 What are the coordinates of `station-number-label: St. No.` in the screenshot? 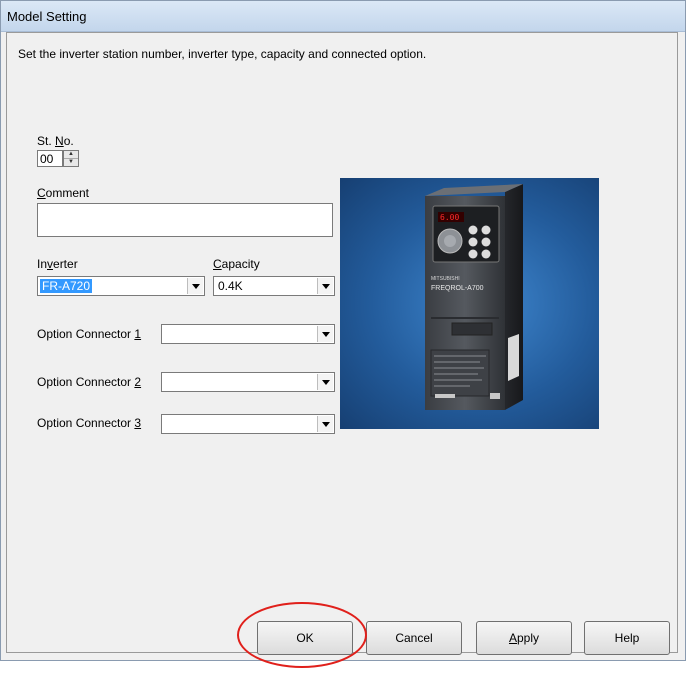 It's located at (55, 141).